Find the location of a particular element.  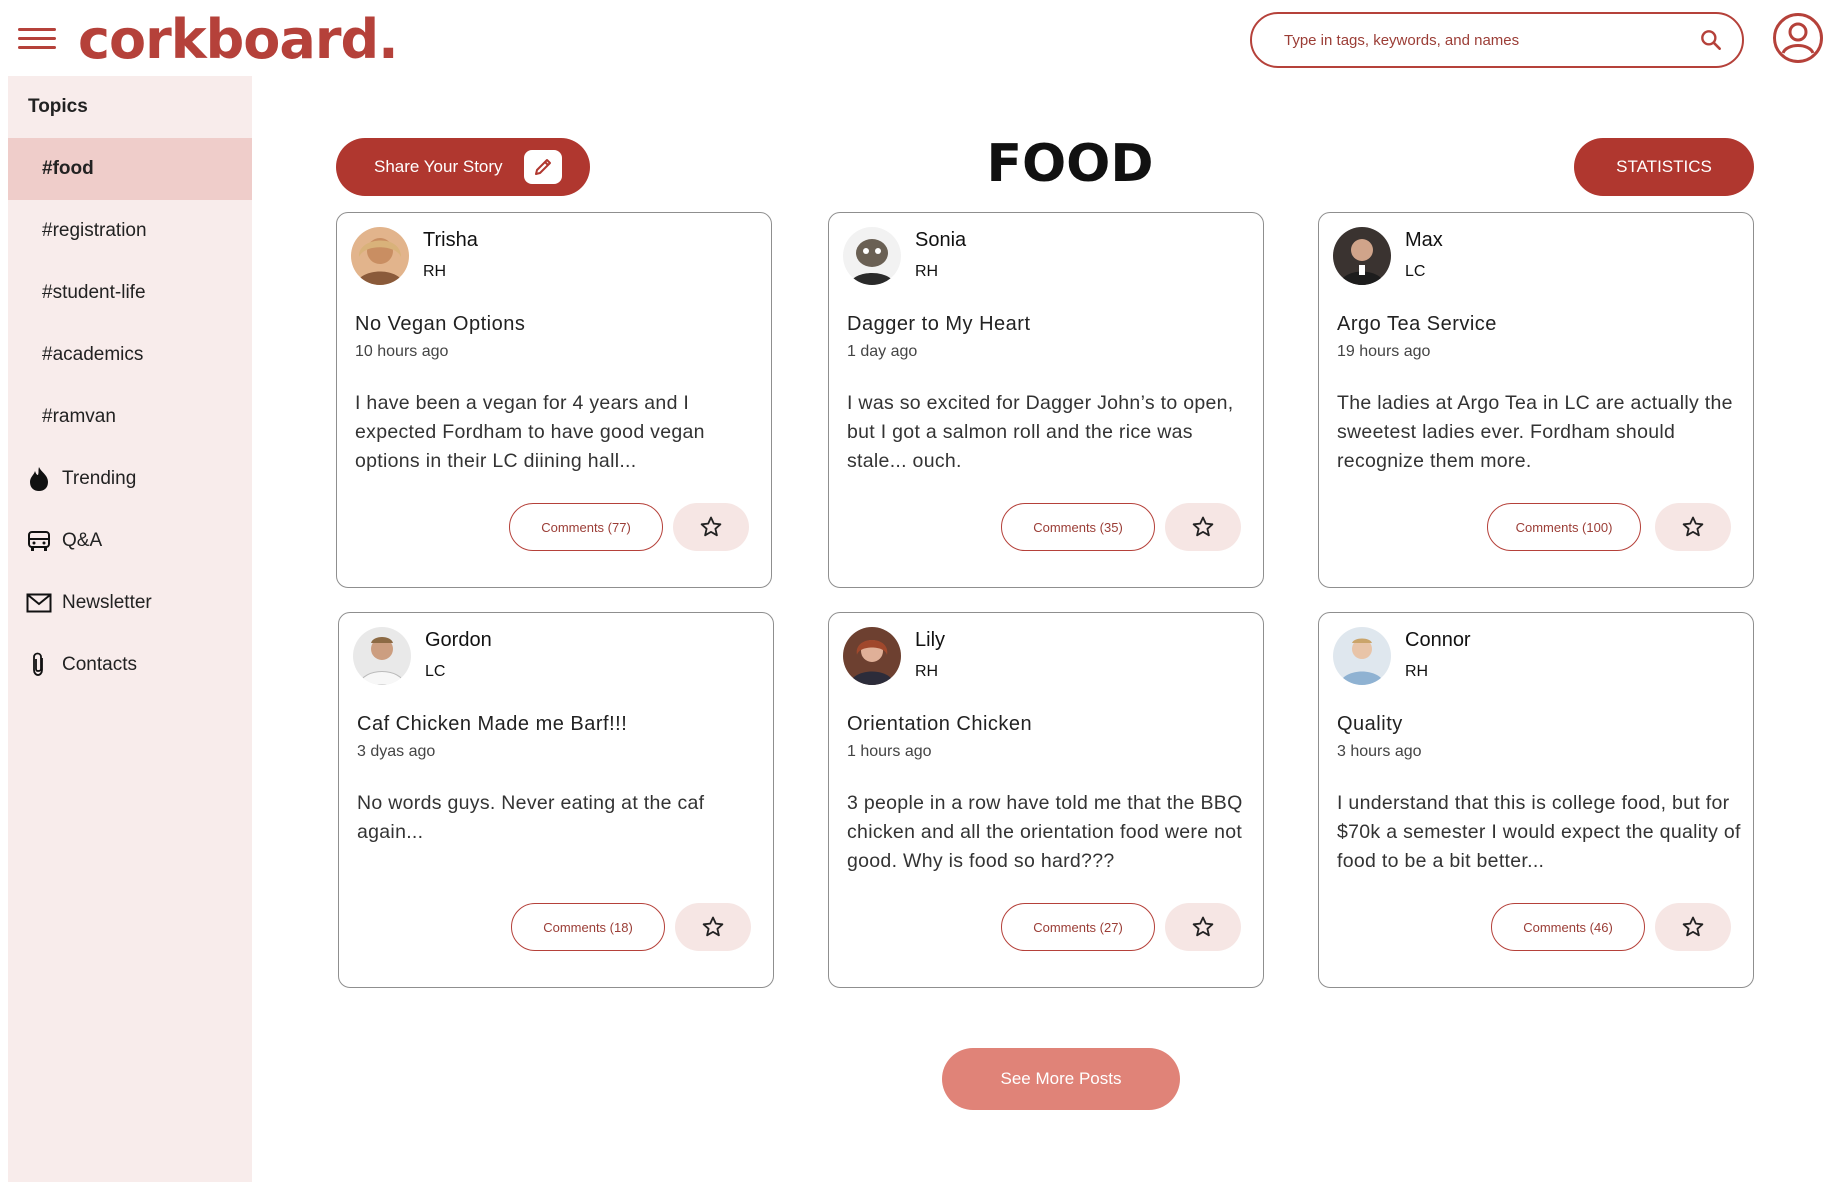

author-name: Connor is located at coordinates (1438, 640).